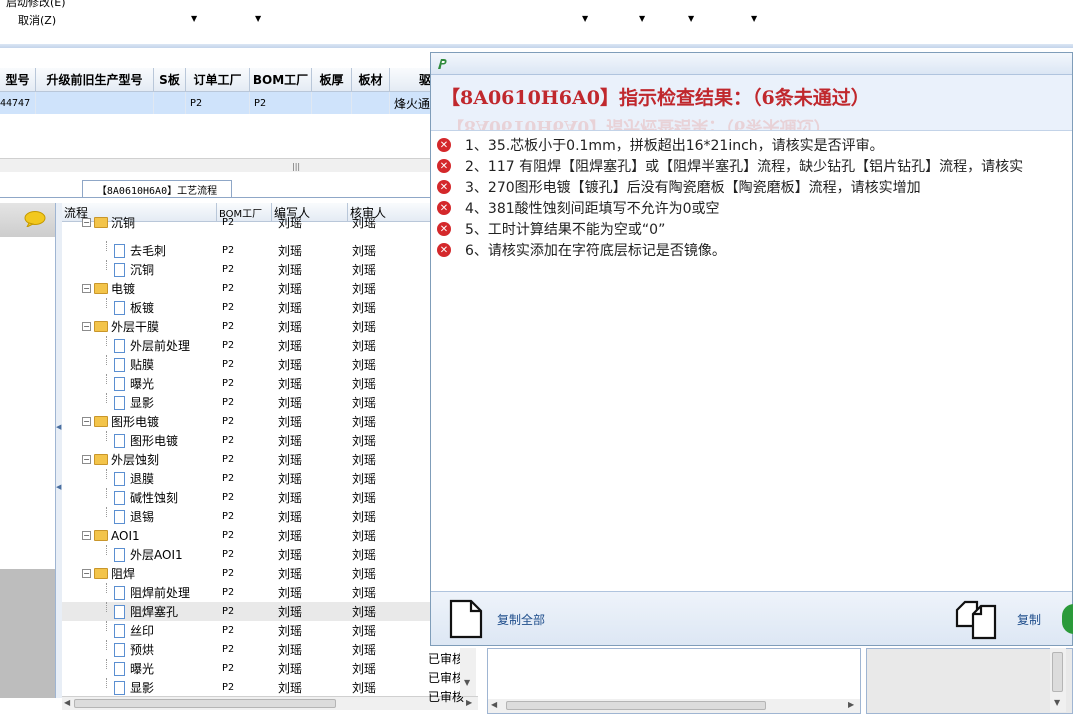 The height and width of the screenshot is (718, 1073). Describe the element at coordinates (247, 269) in the screenshot. I see `tree-row: 沉铜 P2 刘瑶 刘瑶` at that location.